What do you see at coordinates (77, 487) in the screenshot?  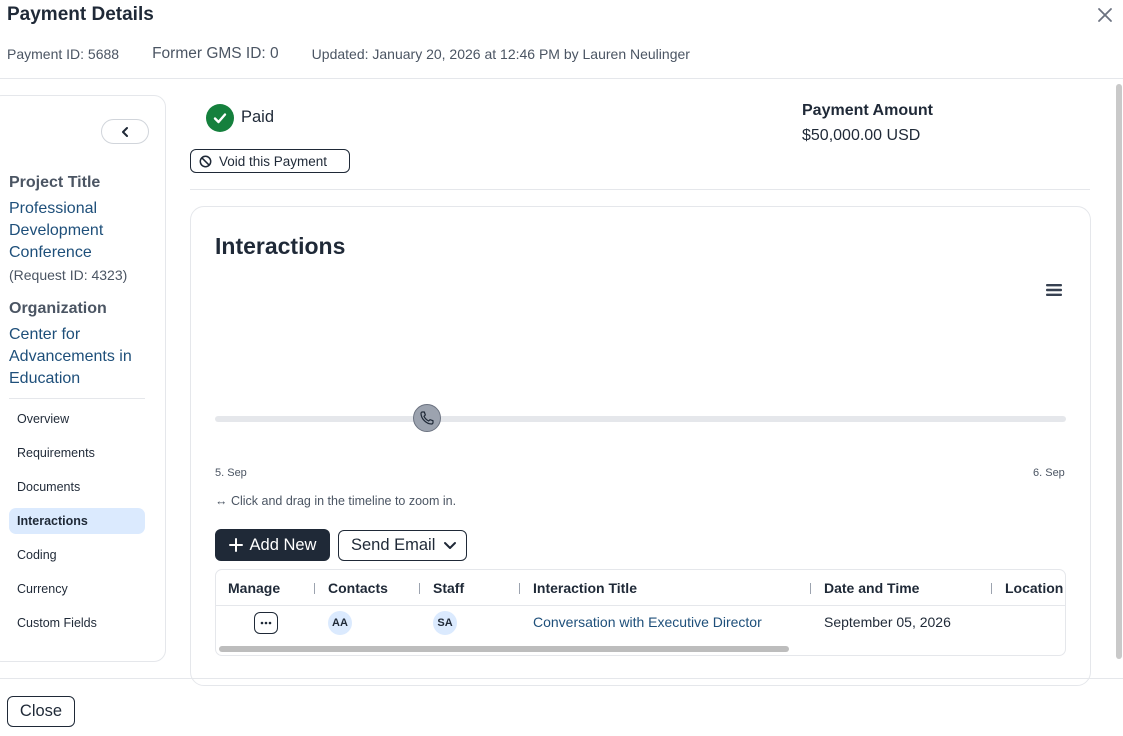 I see `sidebar-item-documents: Documents` at bounding box center [77, 487].